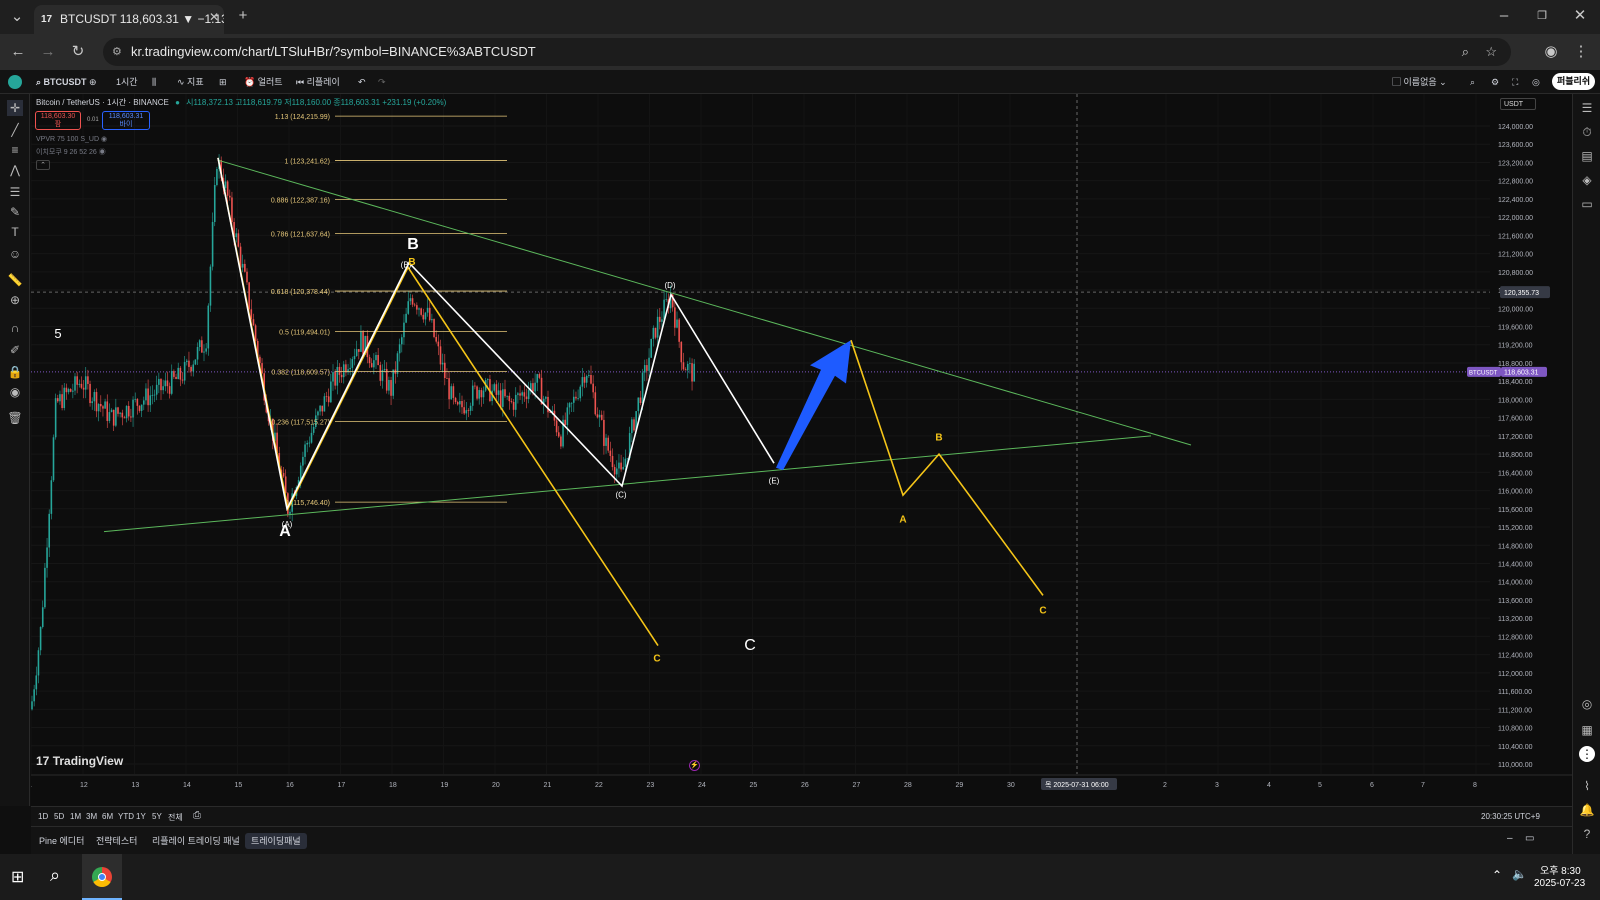  What do you see at coordinates (15, 372) in the screenshot?
I see `lock-icon: 🔒` at bounding box center [15, 372].